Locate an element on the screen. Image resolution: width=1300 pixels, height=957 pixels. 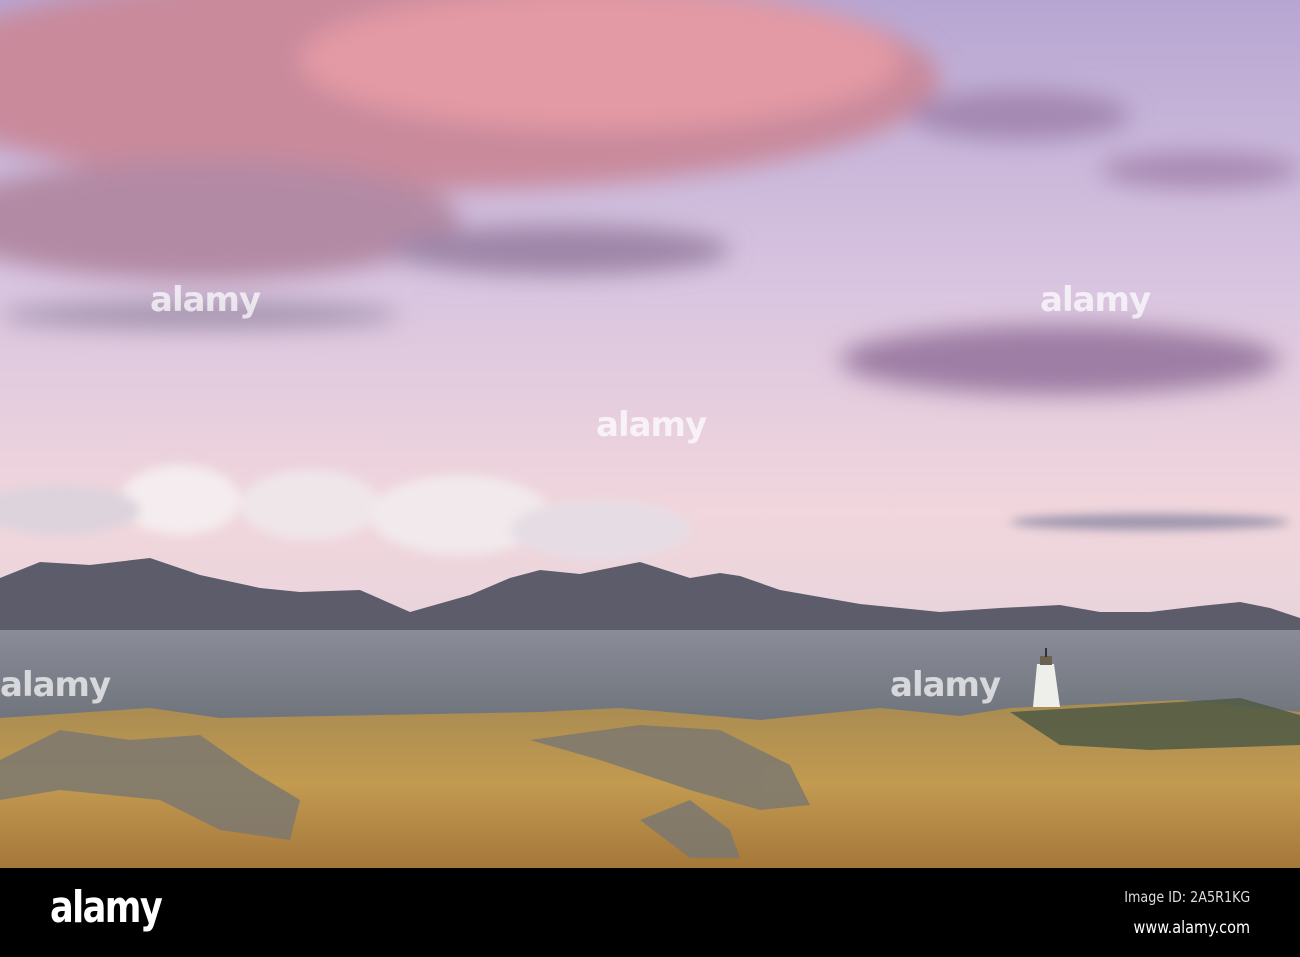
website-link: www.alamy.com is located at coordinates (1192, 928).